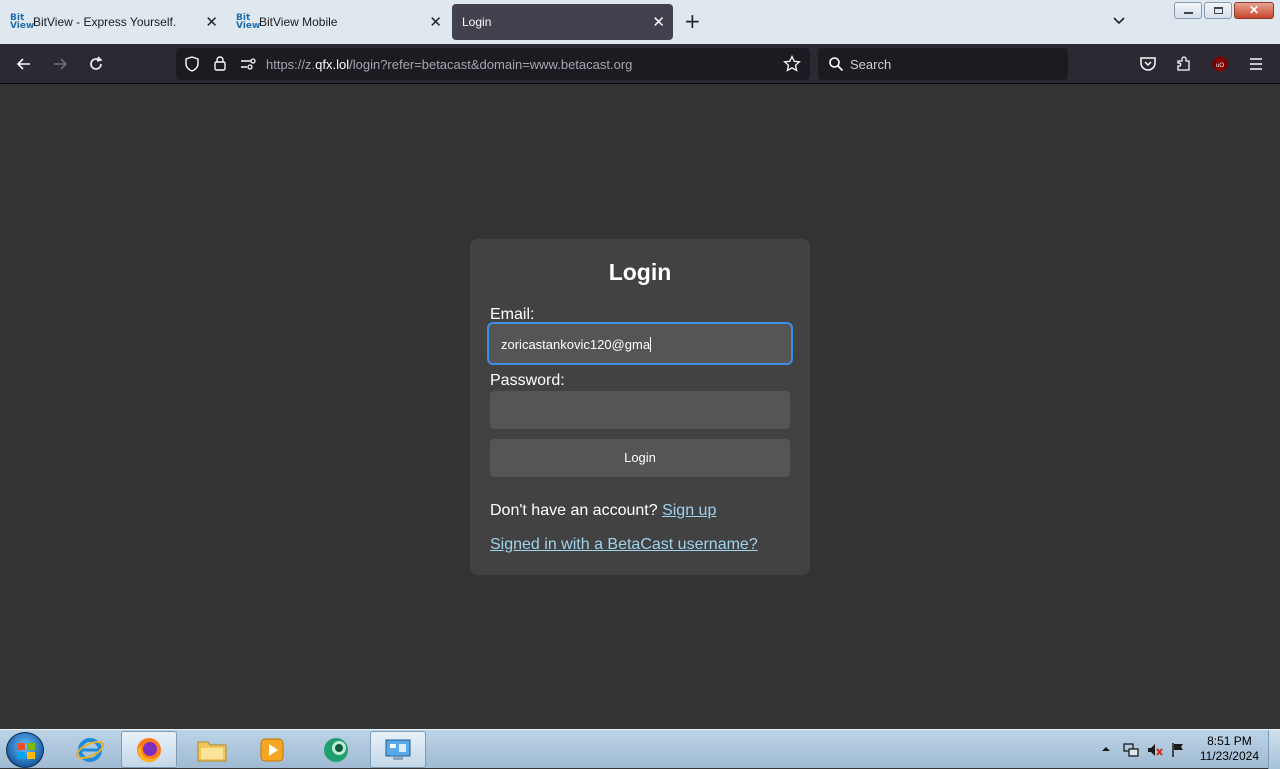 The height and width of the screenshot is (769, 1280). I want to click on clock-time: 8:51 PM, so click(1229, 741).